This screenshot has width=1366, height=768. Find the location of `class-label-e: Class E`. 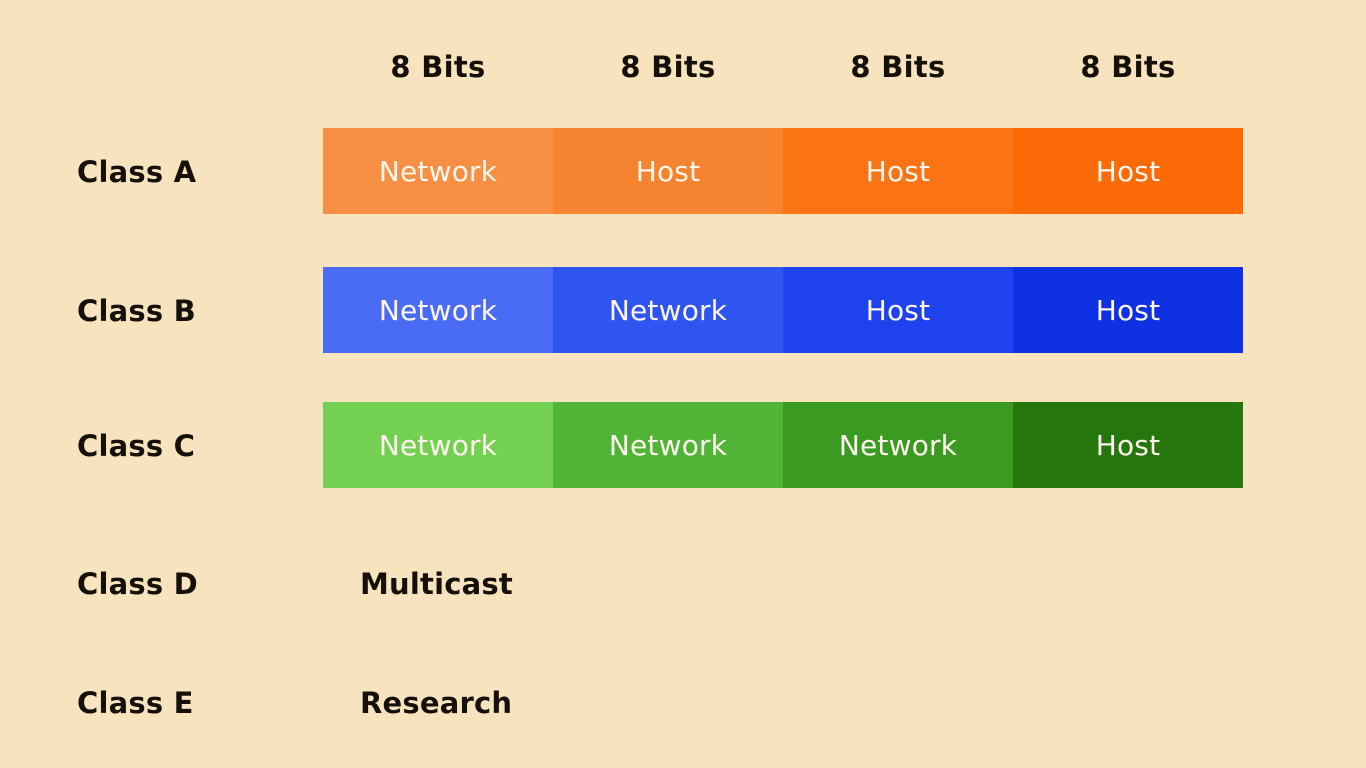

class-label-e: Class E is located at coordinates (135, 703).